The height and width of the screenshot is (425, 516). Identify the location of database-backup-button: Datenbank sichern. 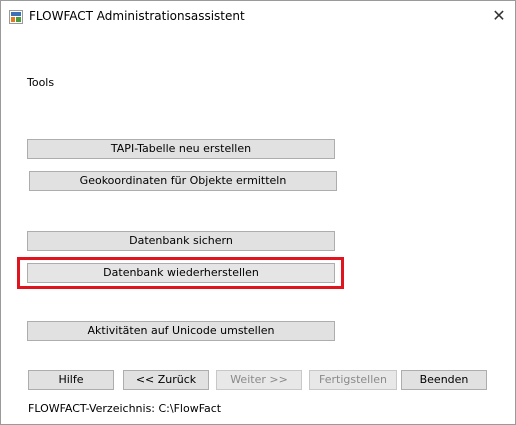
(181, 241).